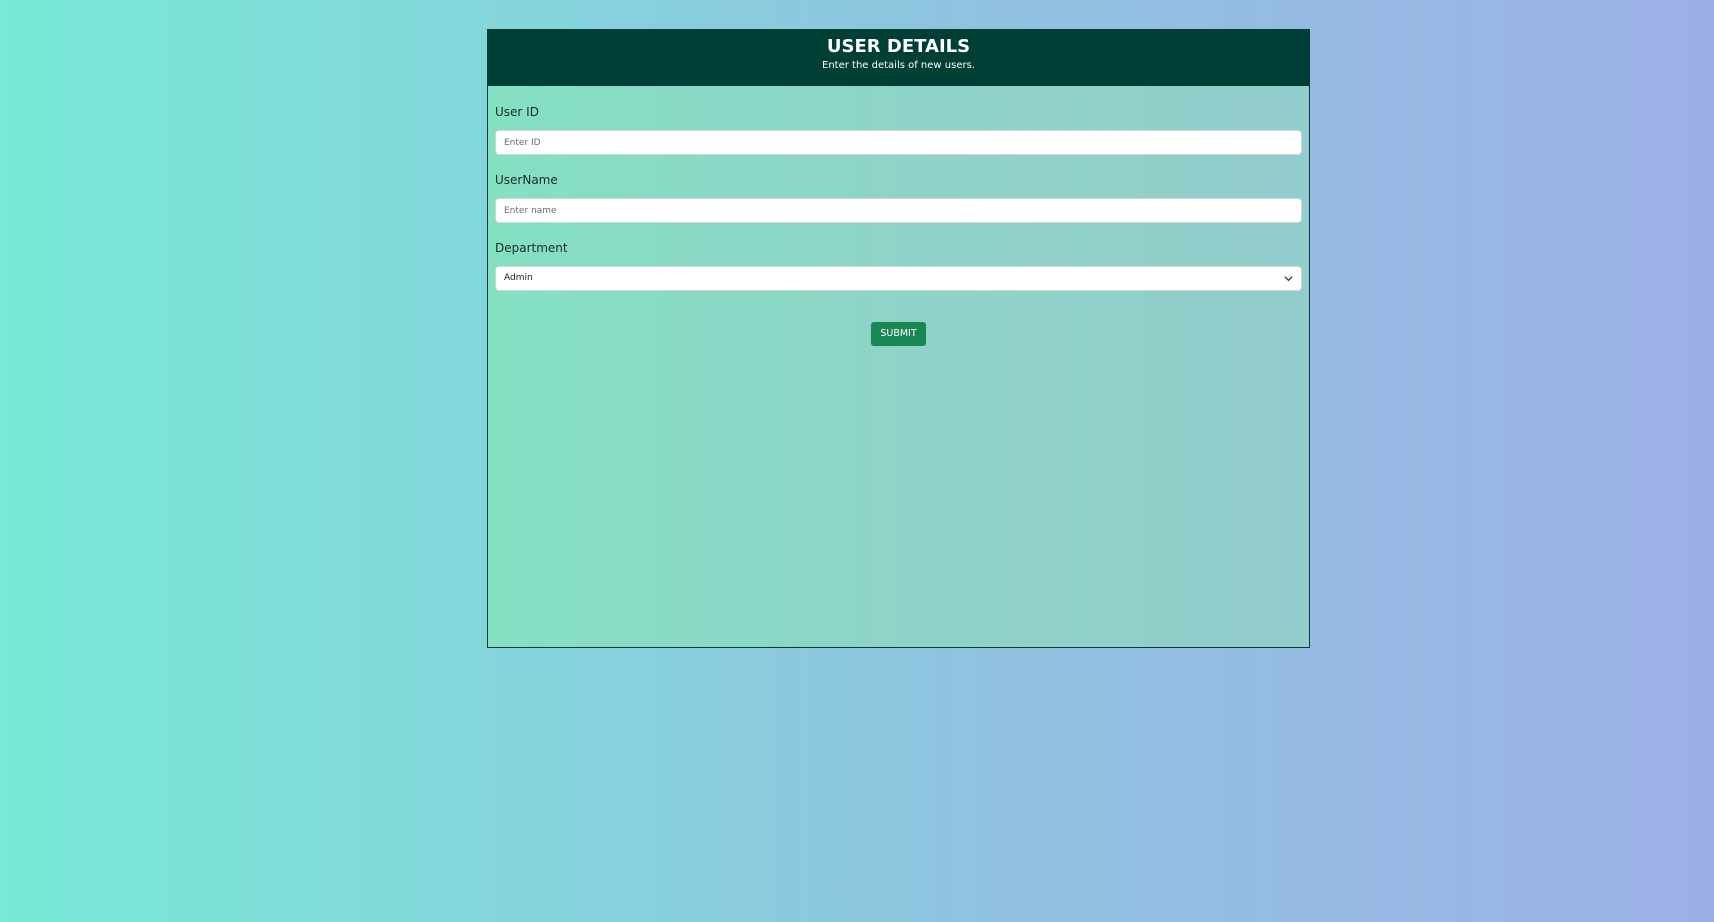 The image size is (1714, 922). Describe the element at coordinates (898, 65) in the screenshot. I see `page-subtitle: Enter the details of new users.` at that location.